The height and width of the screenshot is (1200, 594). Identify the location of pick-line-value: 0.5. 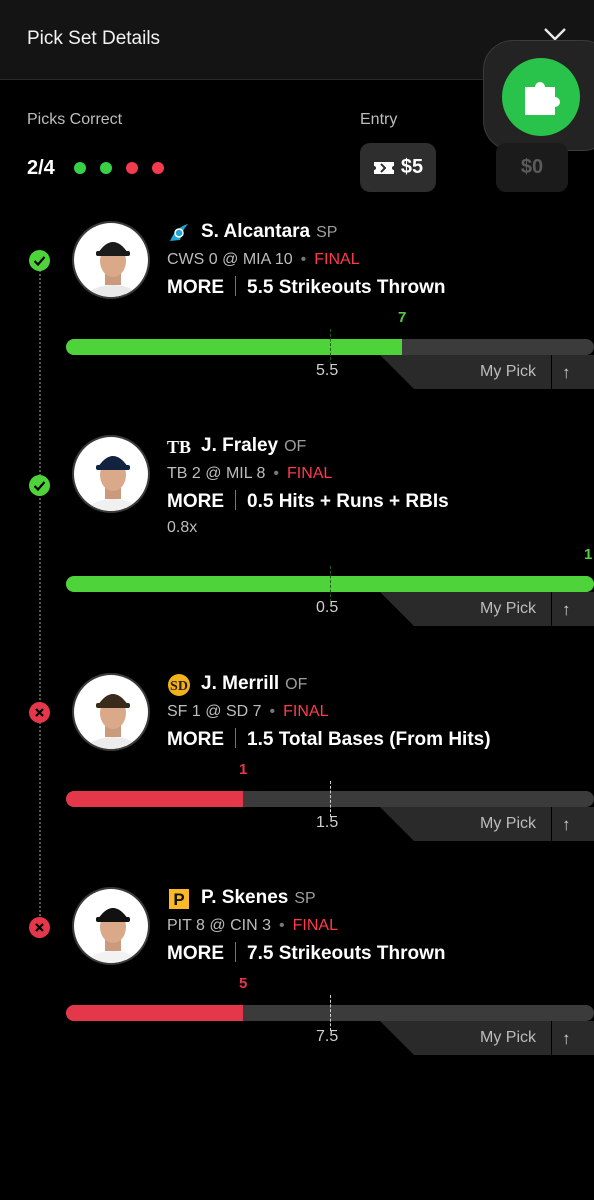
(260, 501).